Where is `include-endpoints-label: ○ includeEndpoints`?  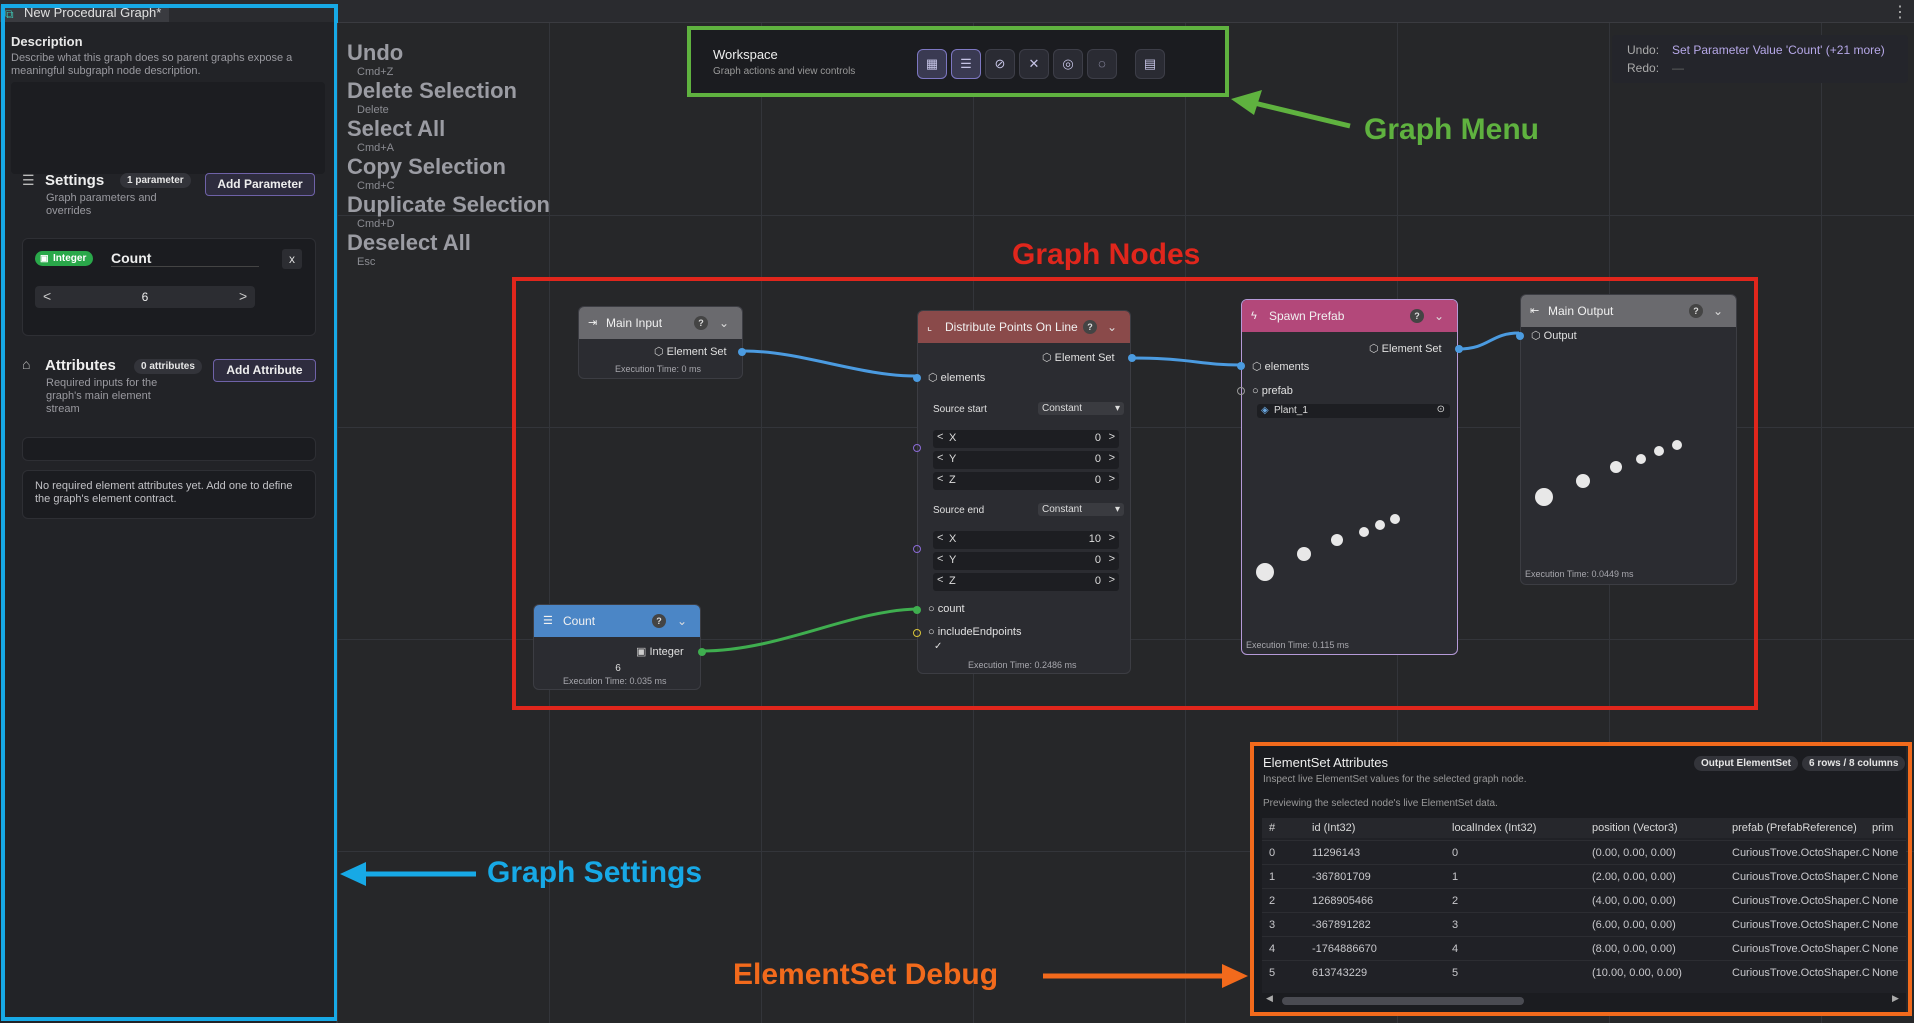 include-endpoints-label: ○ includeEndpoints is located at coordinates (975, 632).